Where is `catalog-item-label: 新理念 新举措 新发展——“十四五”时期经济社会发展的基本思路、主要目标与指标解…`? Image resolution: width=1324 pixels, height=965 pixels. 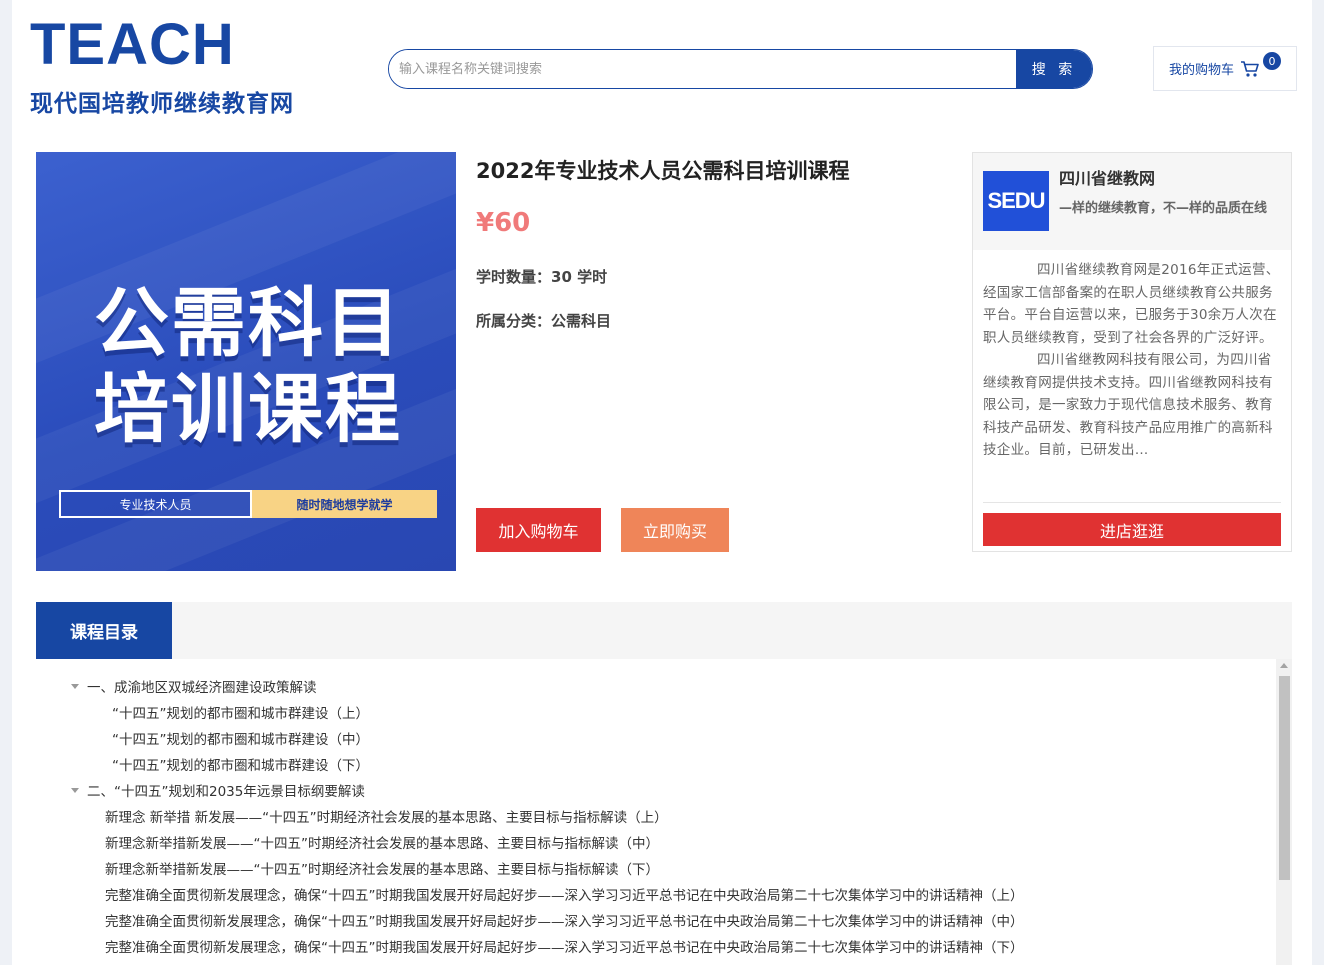
catalog-item-label: 新理念 新举措 新发展——“十四五”时期经济社会发展的基本思路、主要目标与指标解… is located at coordinates (386, 818).